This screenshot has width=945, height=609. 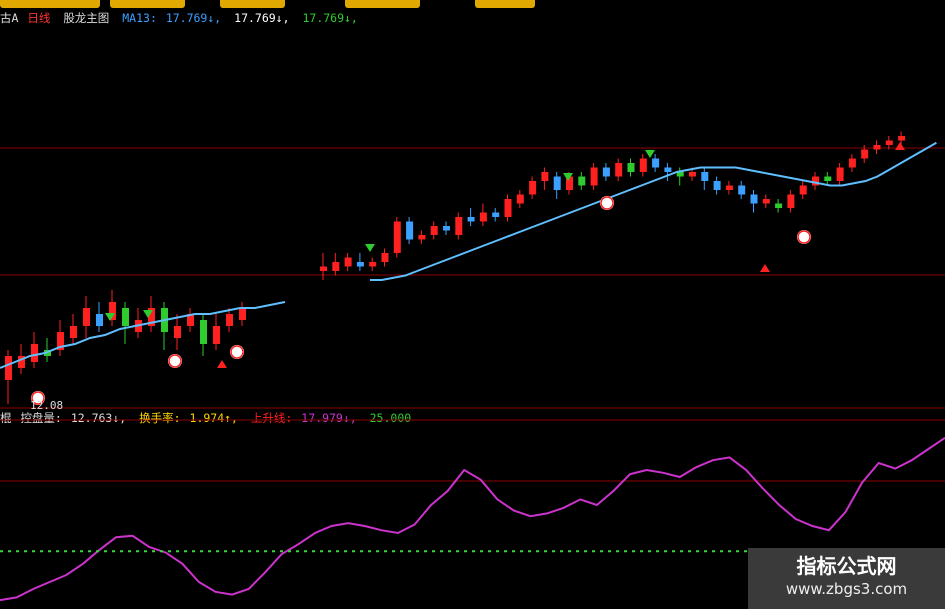 I want to click on site-watermark: 指标公式网 www.zbgs3.com, so click(x=846, y=578).